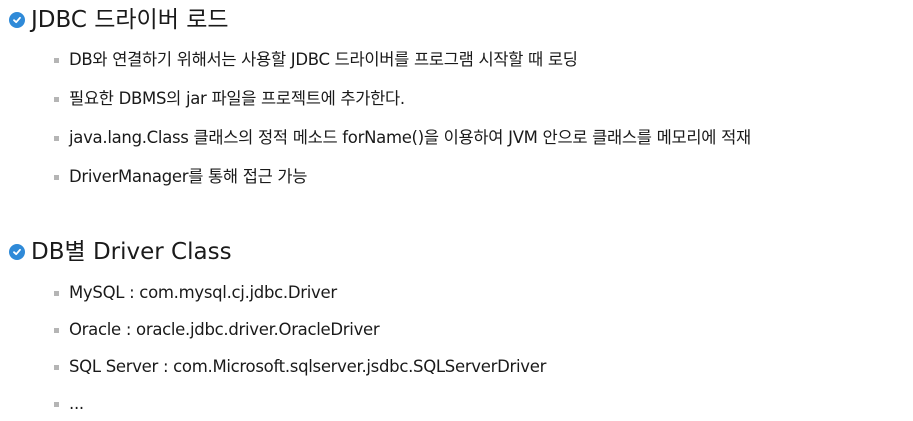 This screenshot has width=913, height=421. I want to click on section-heading: DB별 Driver Class, so click(456, 252).